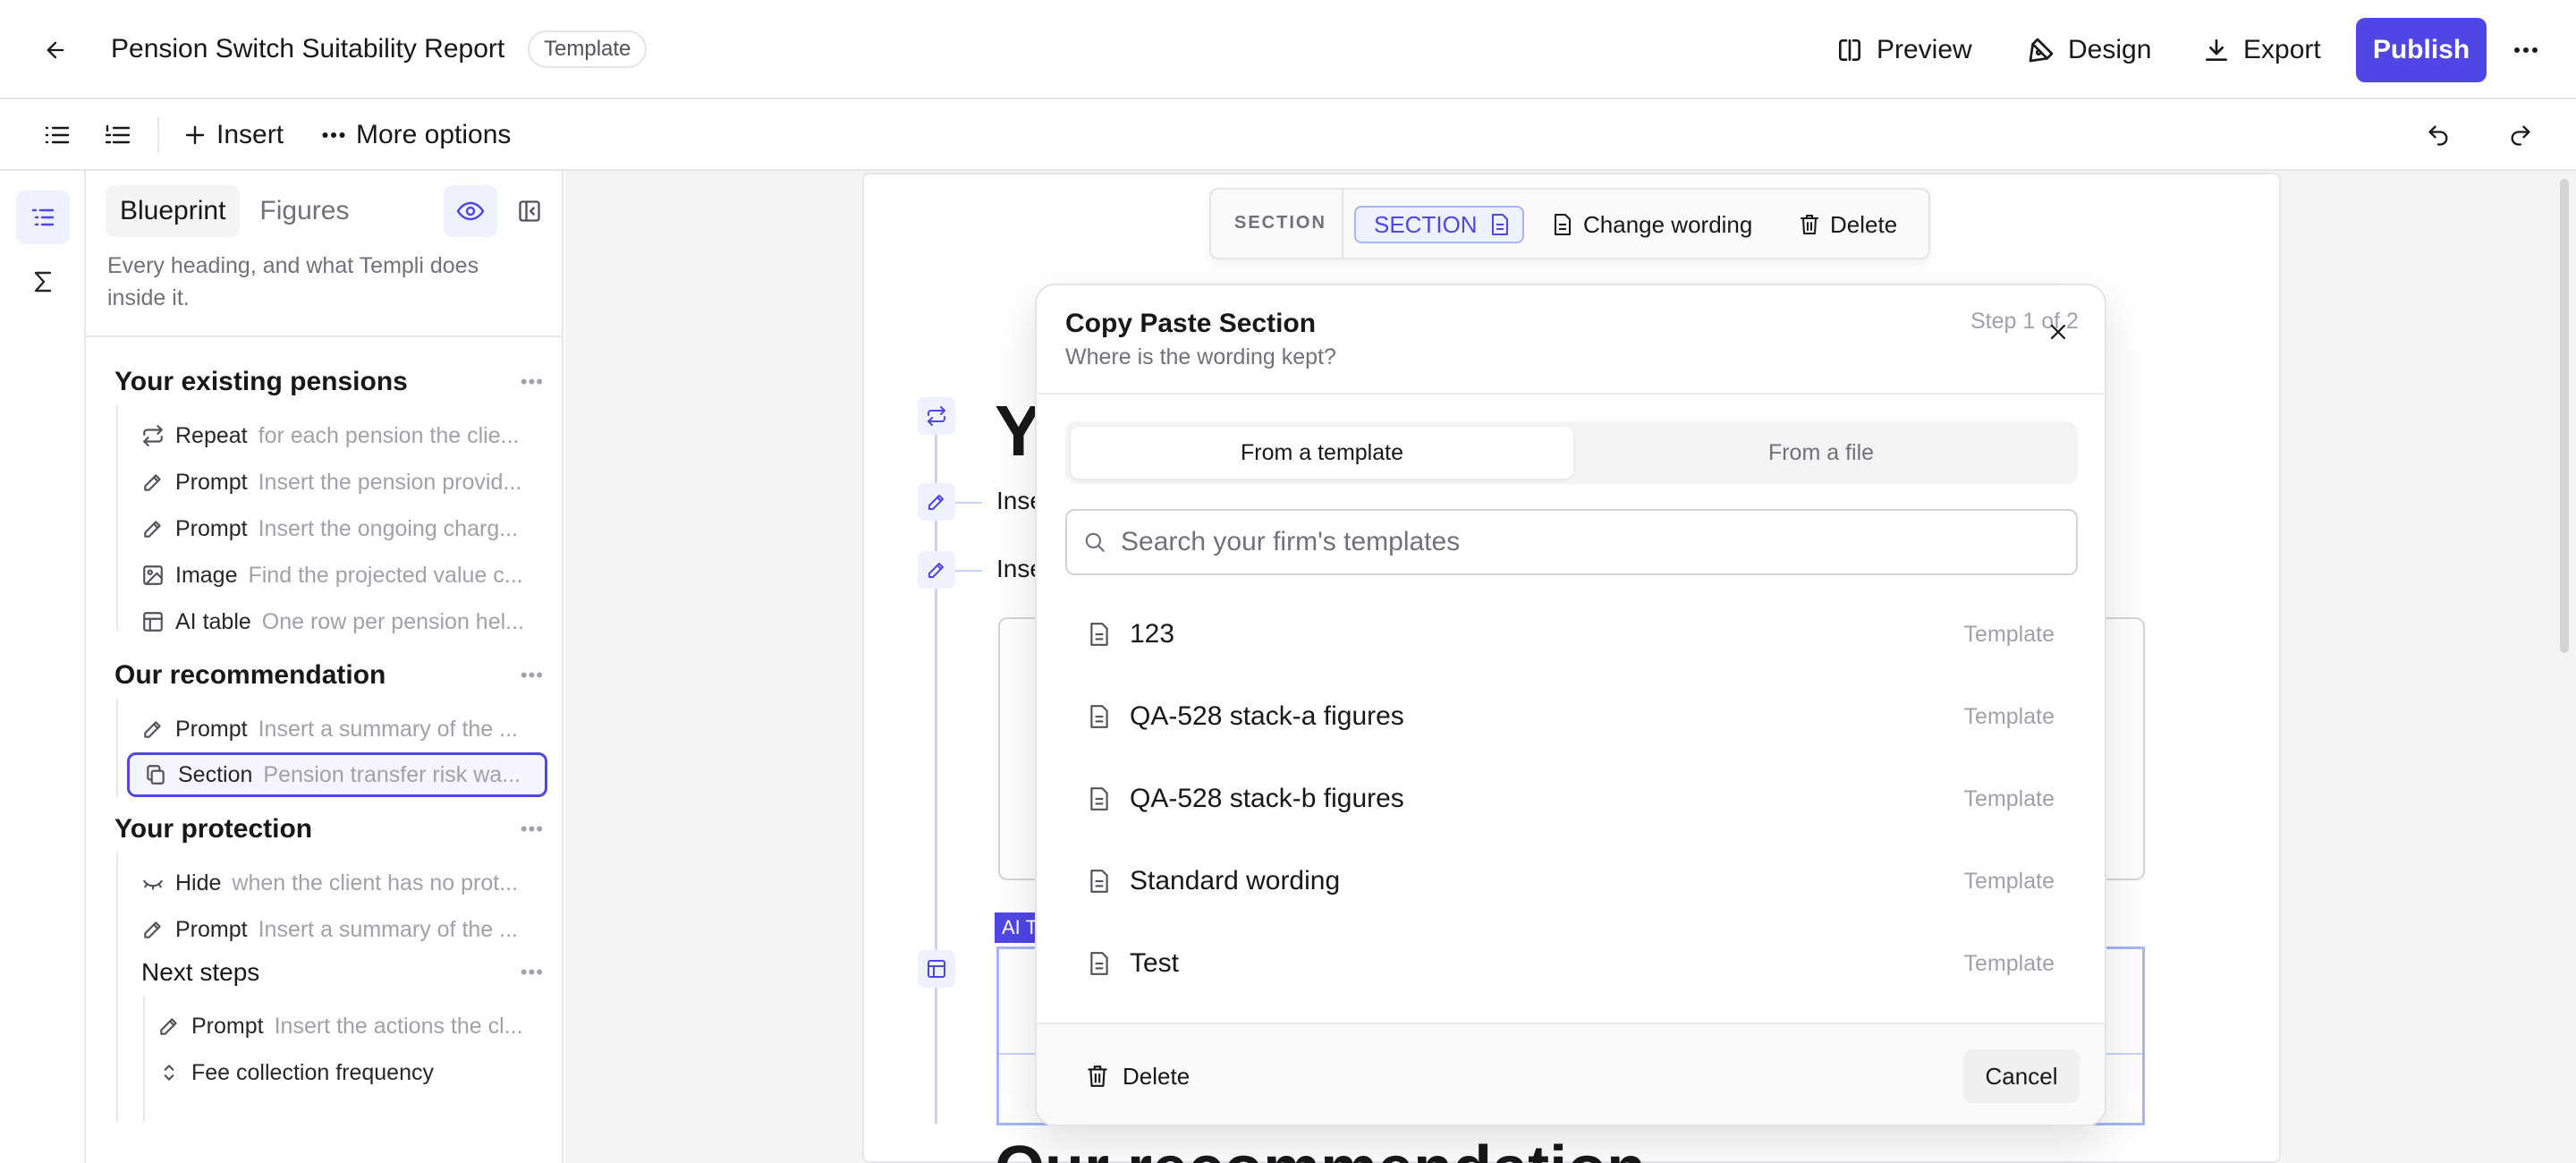 This screenshot has height=1163, width=2576. I want to click on tab-from-template: From a template, so click(1322, 453).